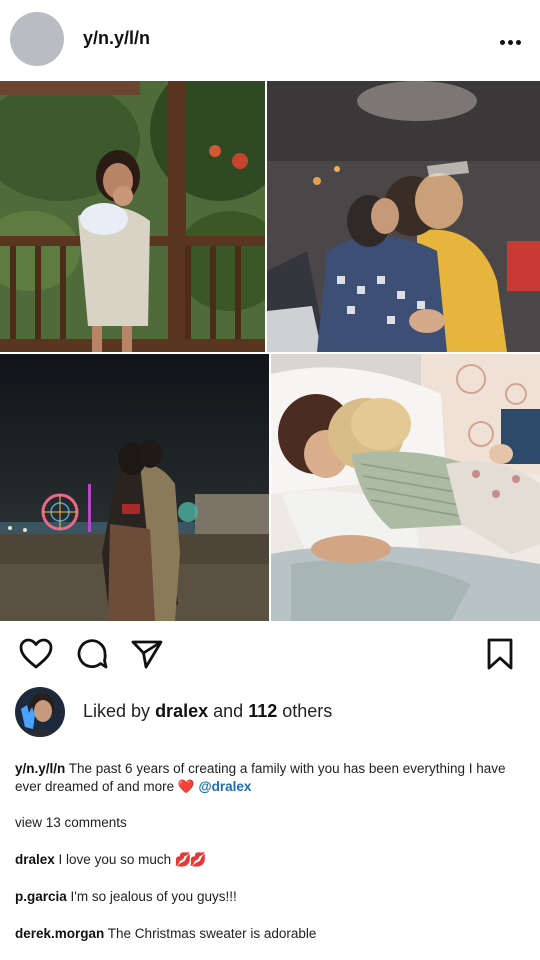 Image resolution: width=540 pixels, height=960 pixels. I want to click on bookmark-icon, so click(500, 654).